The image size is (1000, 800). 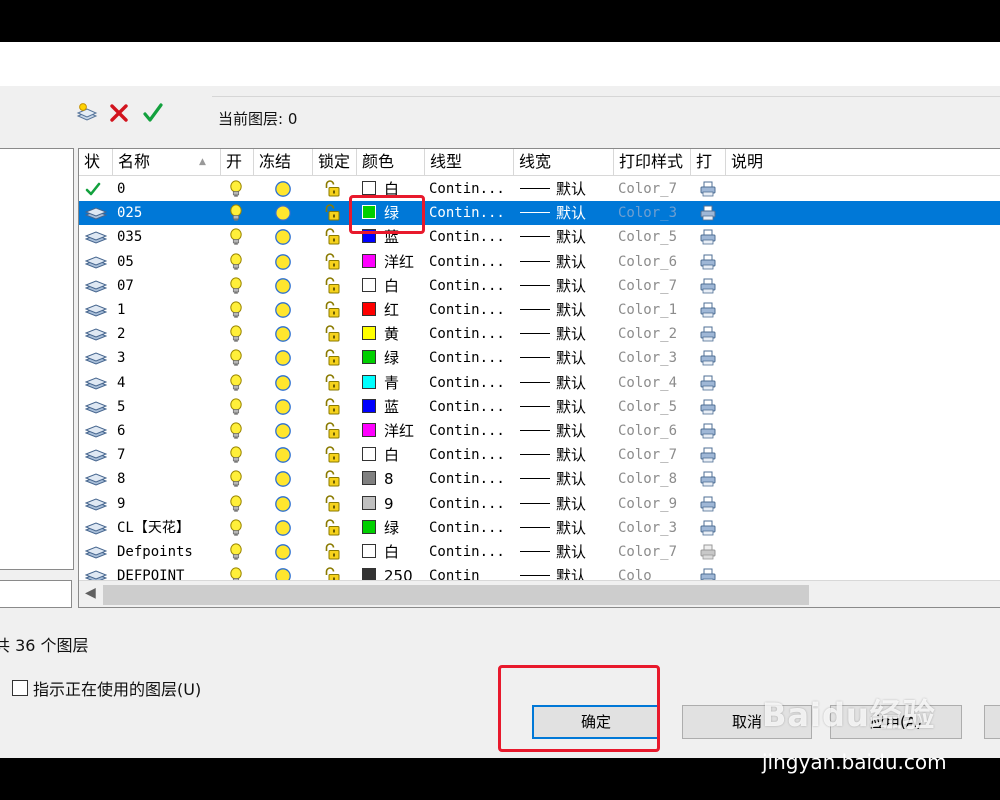 What do you see at coordinates (393, 528) in the screenshot?
I see `layer-color: 绿` at bounding box center [393, 528].